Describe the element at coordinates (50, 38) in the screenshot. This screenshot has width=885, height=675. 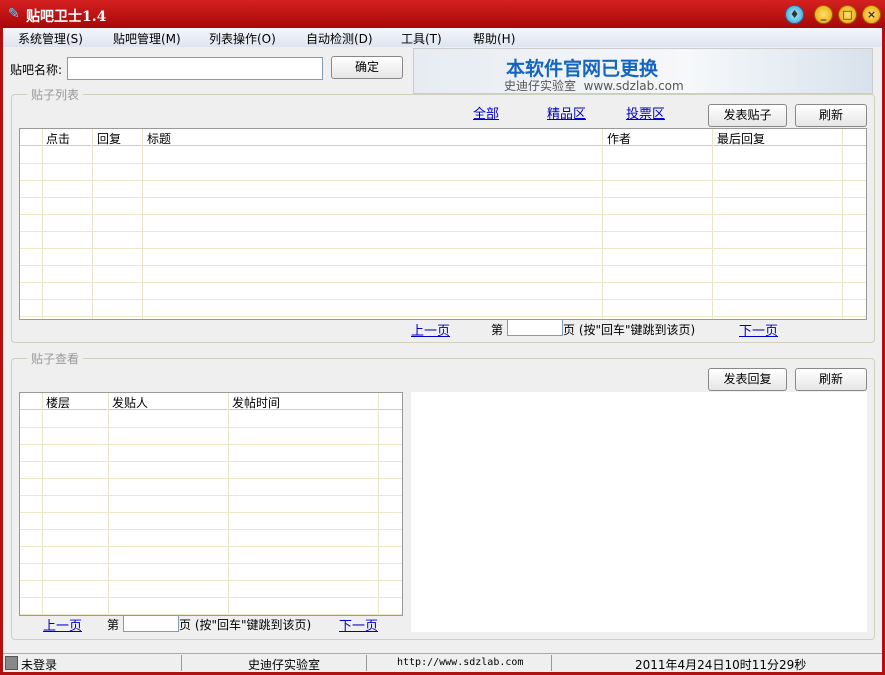
I see `menu-system: 系统管理(S)` at that location.